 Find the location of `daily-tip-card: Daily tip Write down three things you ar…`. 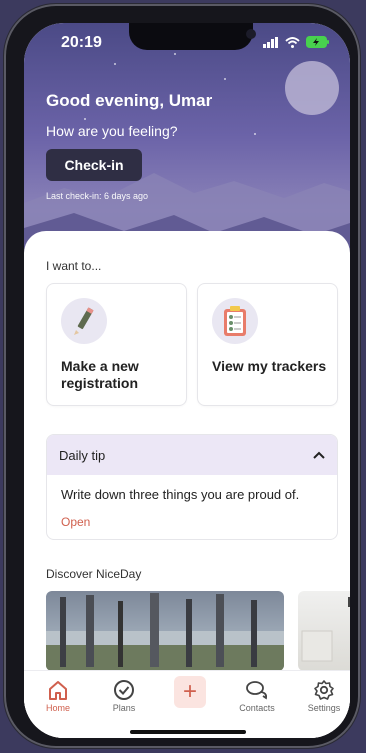

daily-tip-card: Daily tip Write down three things you ar… is located at coordinates (192, 487).